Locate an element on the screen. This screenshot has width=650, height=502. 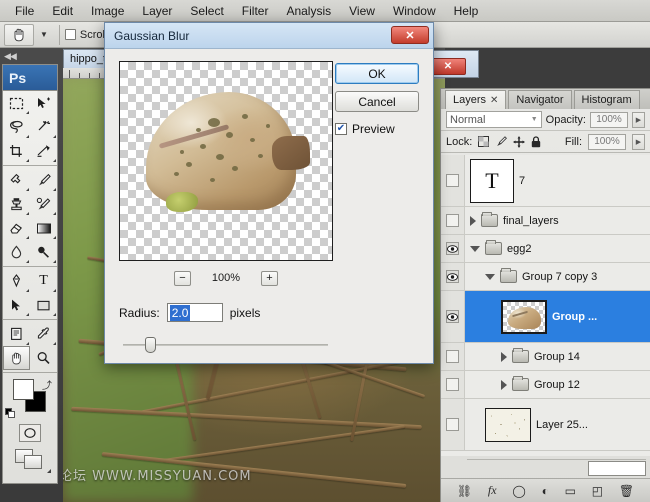
brush-tool-icon is located at coordinates (43, 180).